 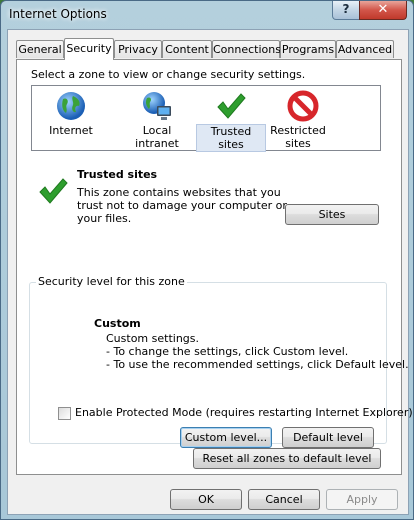 I want to click on security-level-name: Custom, so click(x=117, y=323).